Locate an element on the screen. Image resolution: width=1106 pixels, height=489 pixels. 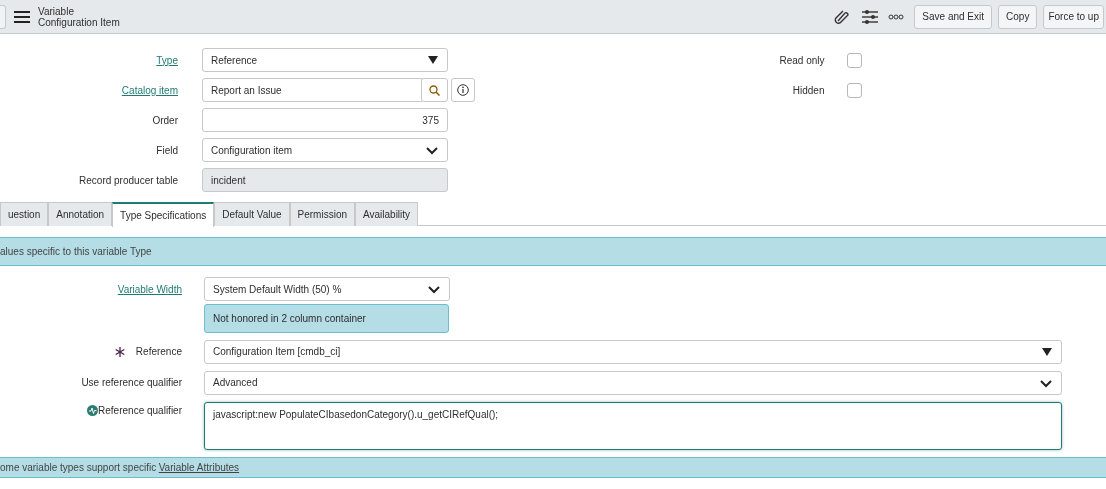
search-icon is located at coordinates (434, 90).